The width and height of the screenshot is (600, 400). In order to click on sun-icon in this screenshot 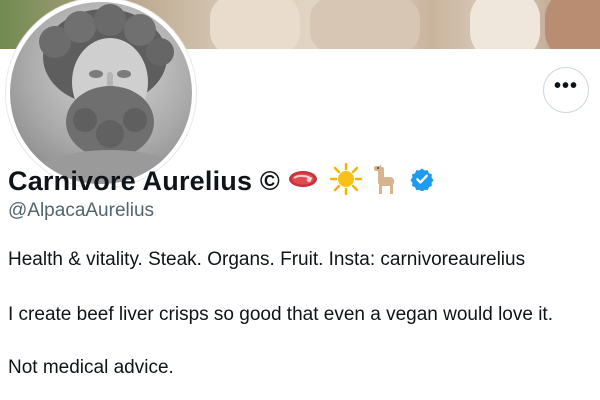, I will do `click(346, 181)`.